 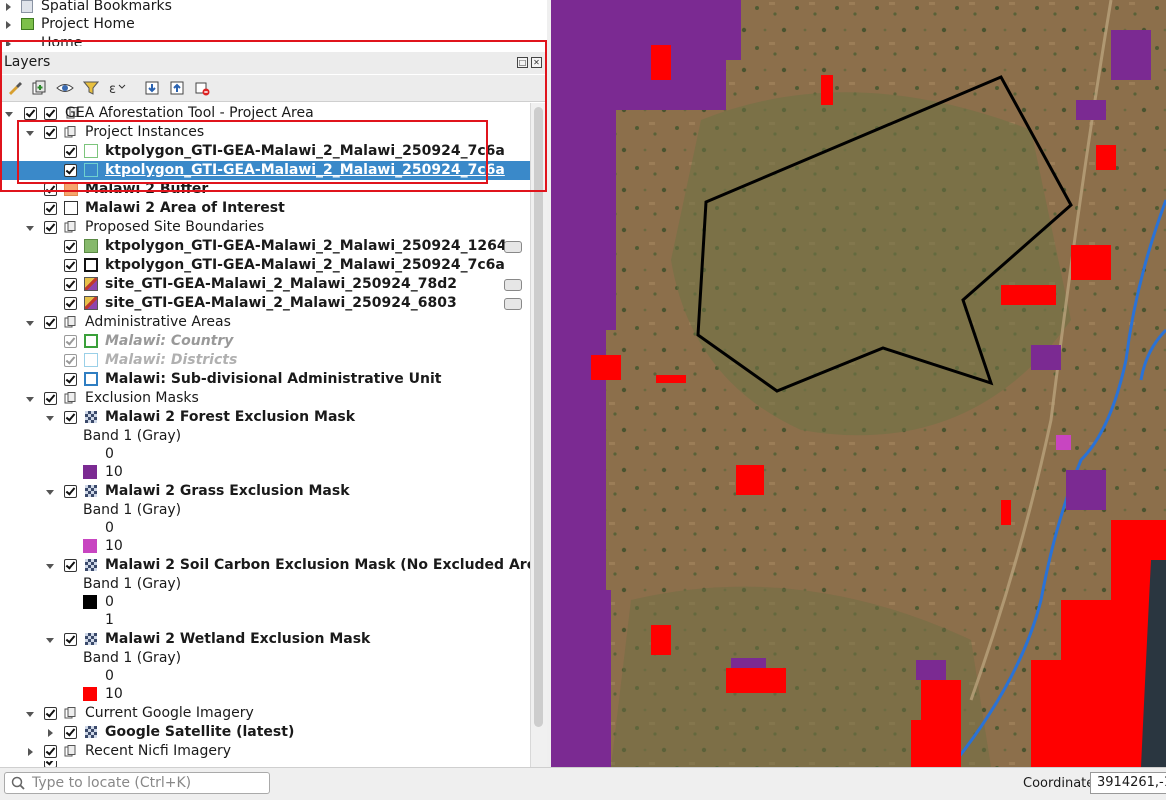 What do you see at coordinates (1128, 783) in the screenshot?
I see `coordinate-field: 3914261,-16` at bounding box center [1128, 783].